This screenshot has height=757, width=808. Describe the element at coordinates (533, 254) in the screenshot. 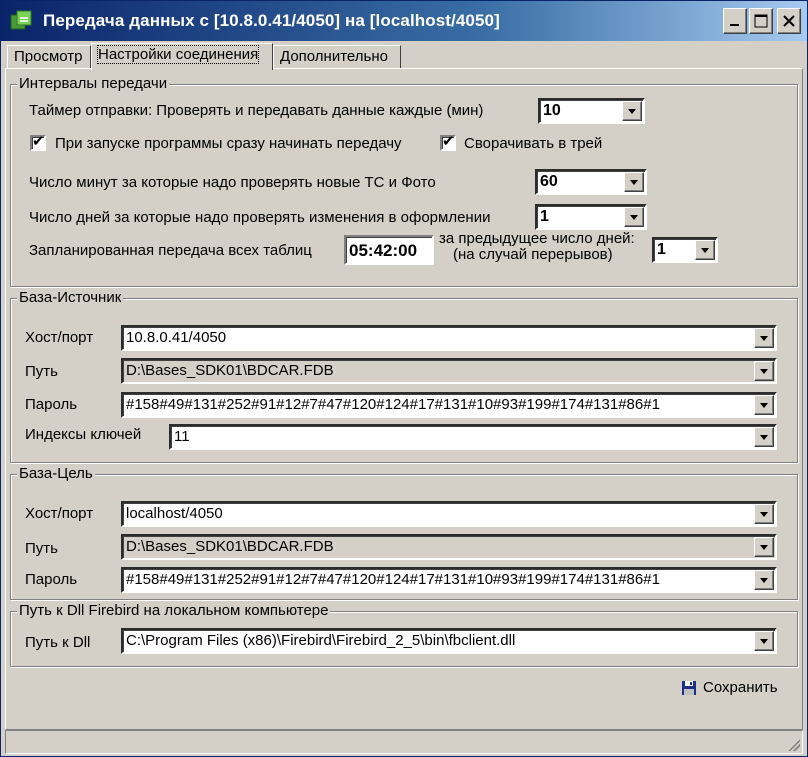

I see `prev-days-label-2: (на случай перерывов)` at that location.